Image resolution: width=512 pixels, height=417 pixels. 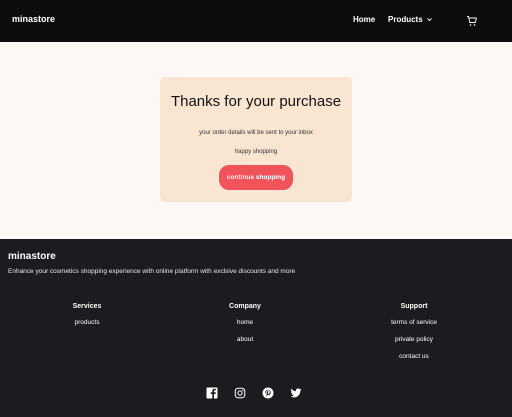 I want to click on footer-link-home: home, so click(x=245, y=322).